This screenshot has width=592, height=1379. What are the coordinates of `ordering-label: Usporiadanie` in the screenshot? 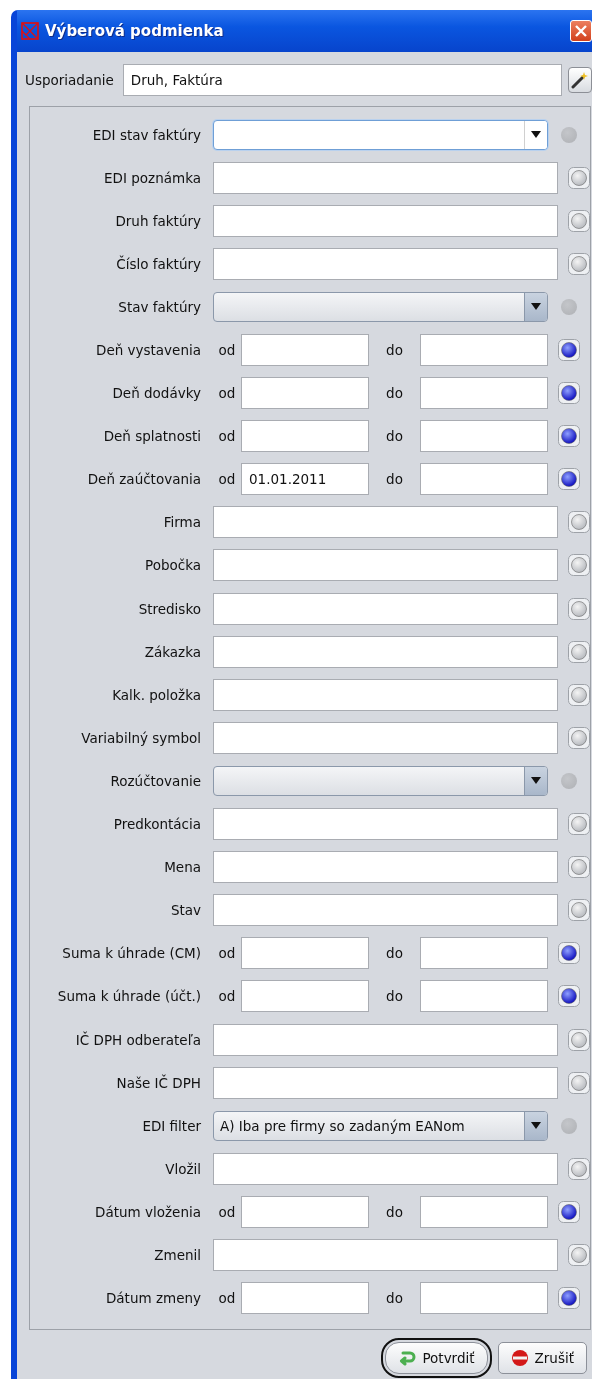 It's located at (69, 80).